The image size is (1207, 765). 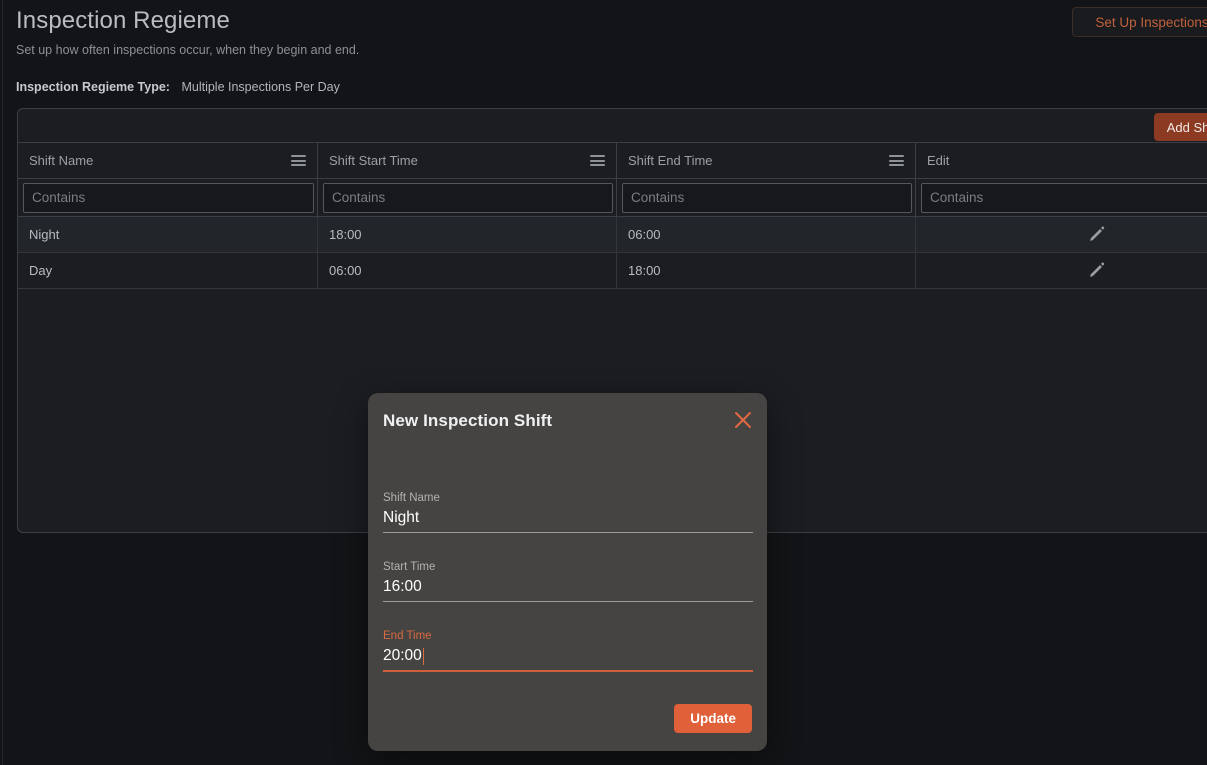 I want to click on table-row: Day 06:00 18:00, so click(x=612, y=271).